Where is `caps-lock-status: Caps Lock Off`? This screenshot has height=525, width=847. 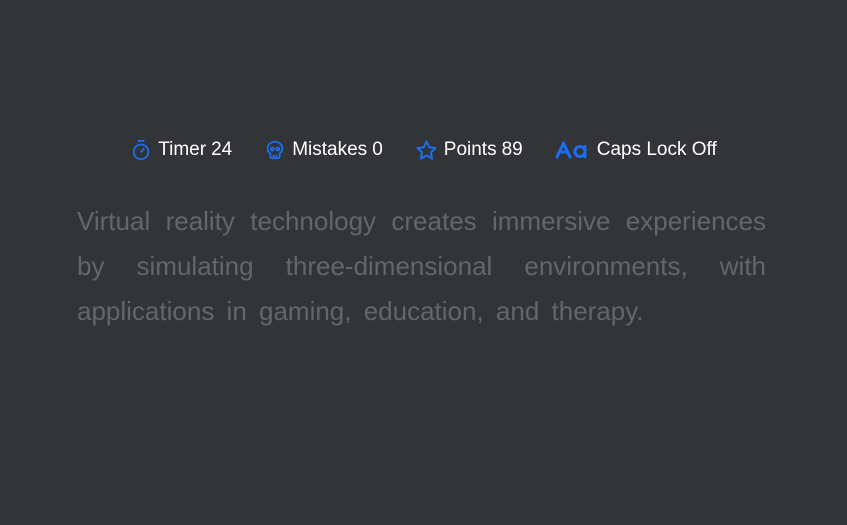 caps-lock-status: Caps Lock Off is located at coordinates (656, 149).